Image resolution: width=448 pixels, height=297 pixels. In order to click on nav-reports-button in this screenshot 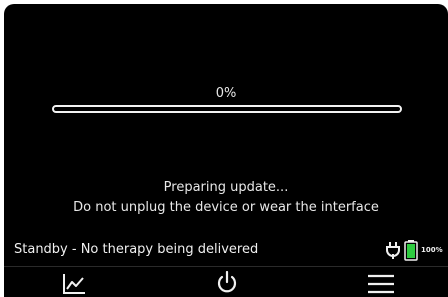, I will do `click(69, 282)`.